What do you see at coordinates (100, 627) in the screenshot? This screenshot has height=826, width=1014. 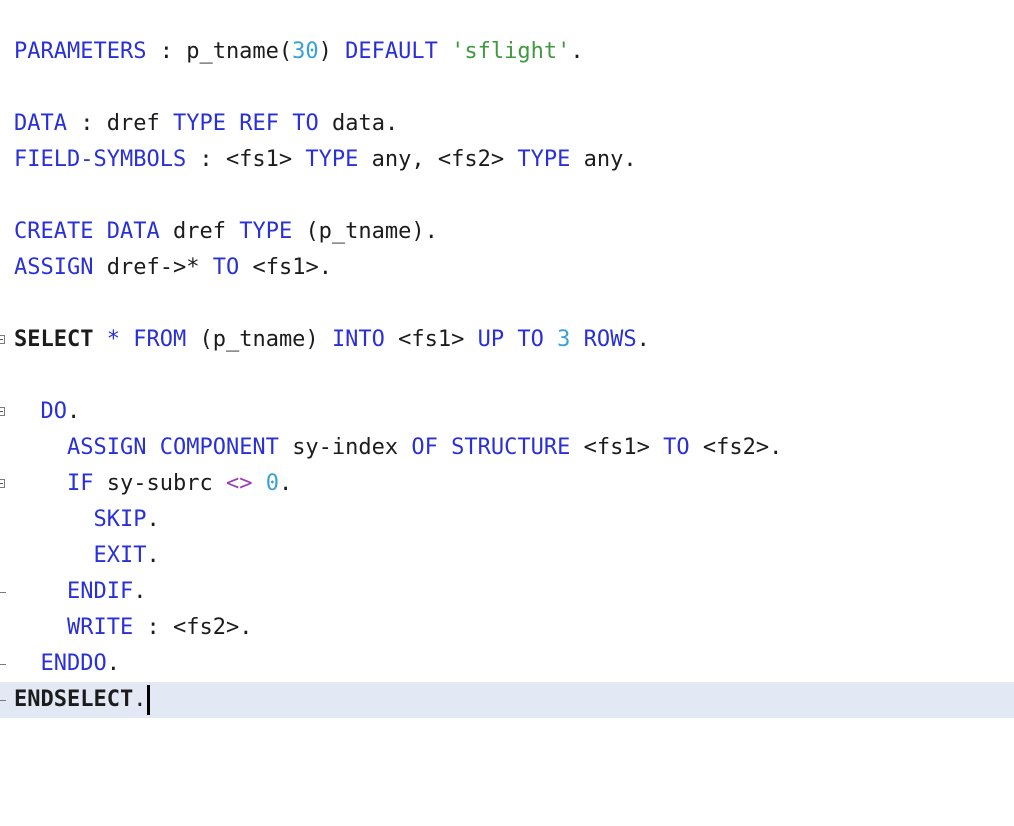 I see `keyword-token: WRITE` at bounding box center [100, 627].